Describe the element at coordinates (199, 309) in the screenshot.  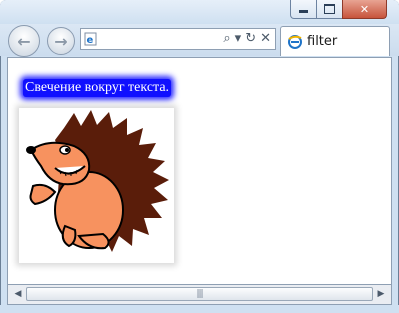
I see `bottom-frame` at that location.